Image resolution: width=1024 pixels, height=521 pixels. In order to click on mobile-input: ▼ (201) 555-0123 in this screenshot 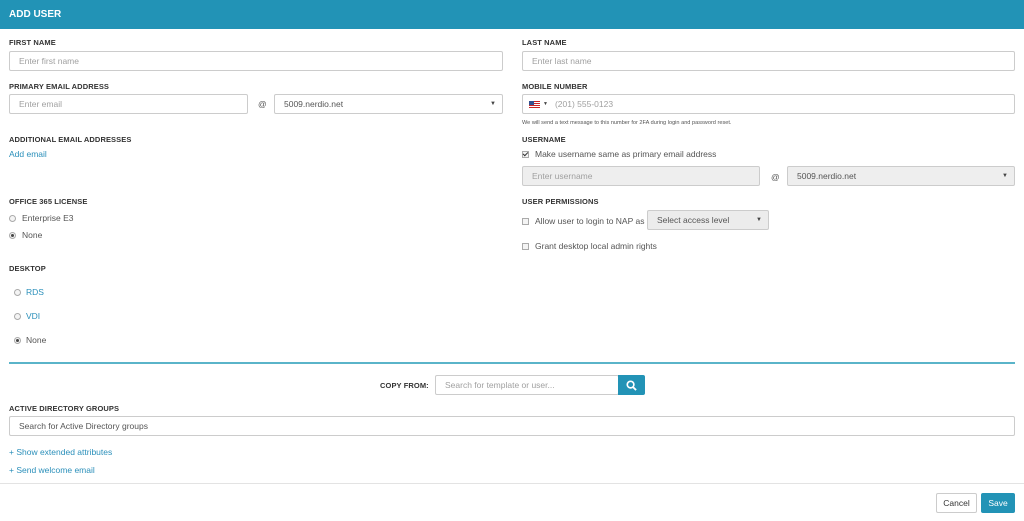, I will do `click(768, 104)`.